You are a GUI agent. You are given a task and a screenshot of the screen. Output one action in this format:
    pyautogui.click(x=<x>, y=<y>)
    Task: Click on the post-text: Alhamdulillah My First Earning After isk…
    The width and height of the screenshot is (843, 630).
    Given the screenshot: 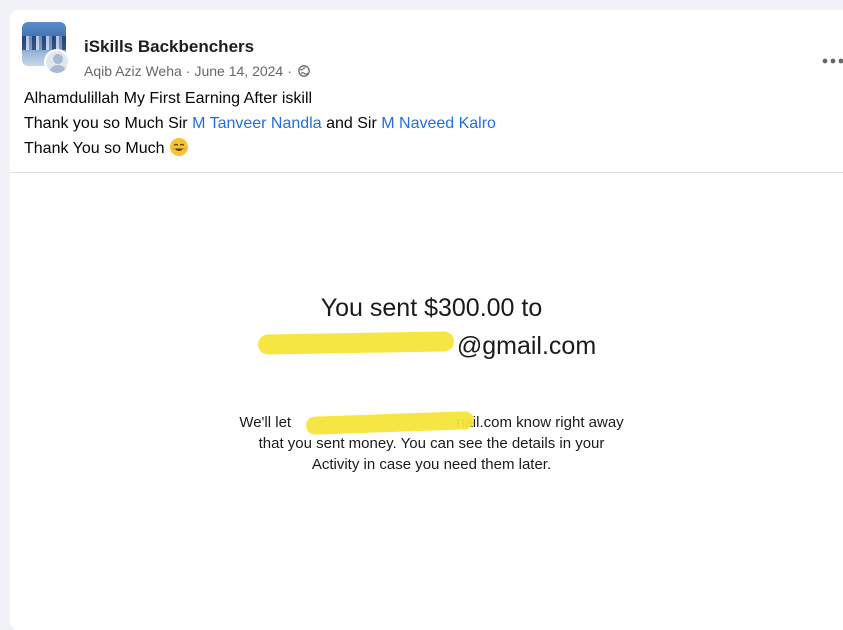 What is the action you would take?
    pyautogui.click(x=260, y=123)
    